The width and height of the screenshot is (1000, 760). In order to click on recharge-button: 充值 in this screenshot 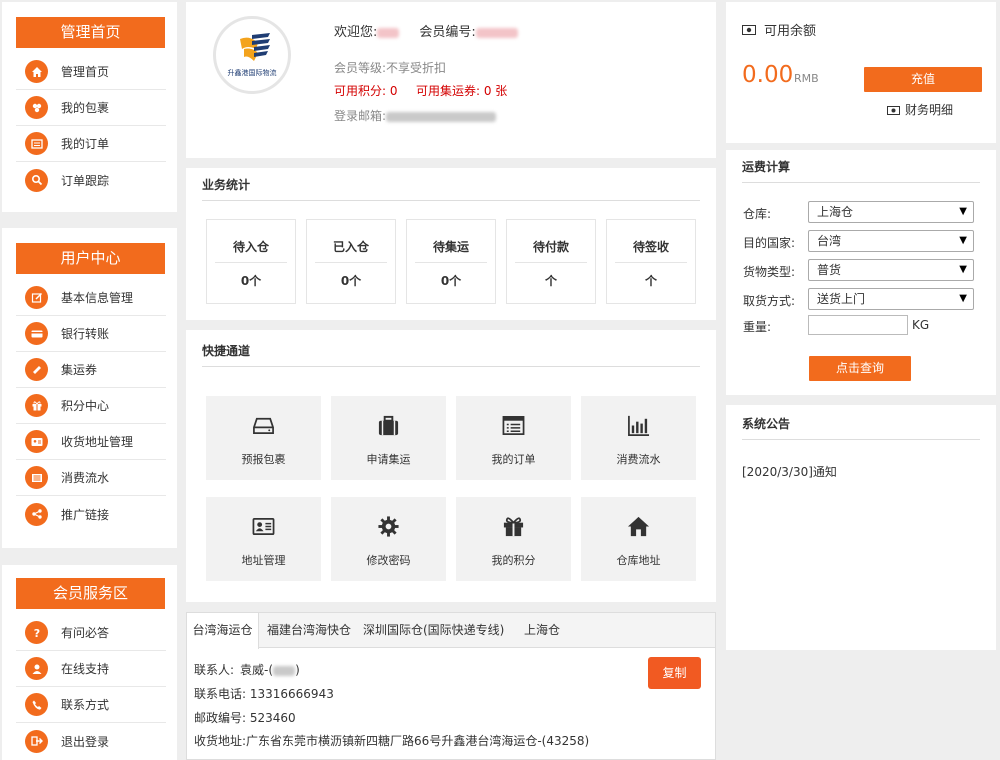, I will do `click(923, 79)`.